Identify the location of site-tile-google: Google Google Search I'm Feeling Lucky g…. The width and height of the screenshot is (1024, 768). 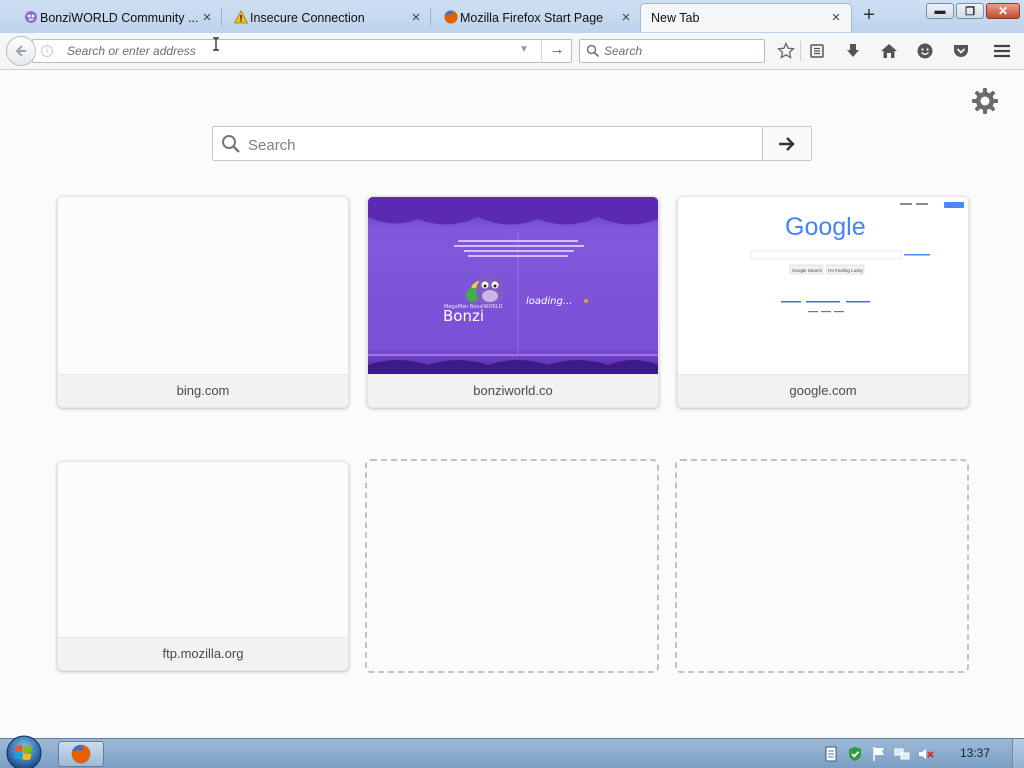
(823, 302).